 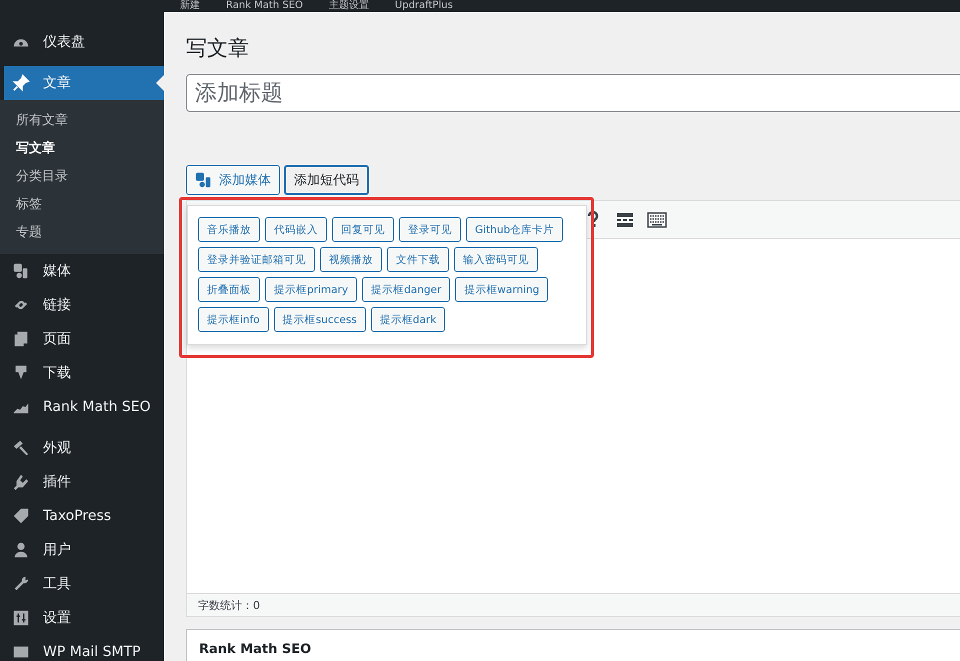 What do you see at coordinates (430, 229) in the screenshot?
I see `shortcode-button: 登录可见` at bounding box center [430, 229].